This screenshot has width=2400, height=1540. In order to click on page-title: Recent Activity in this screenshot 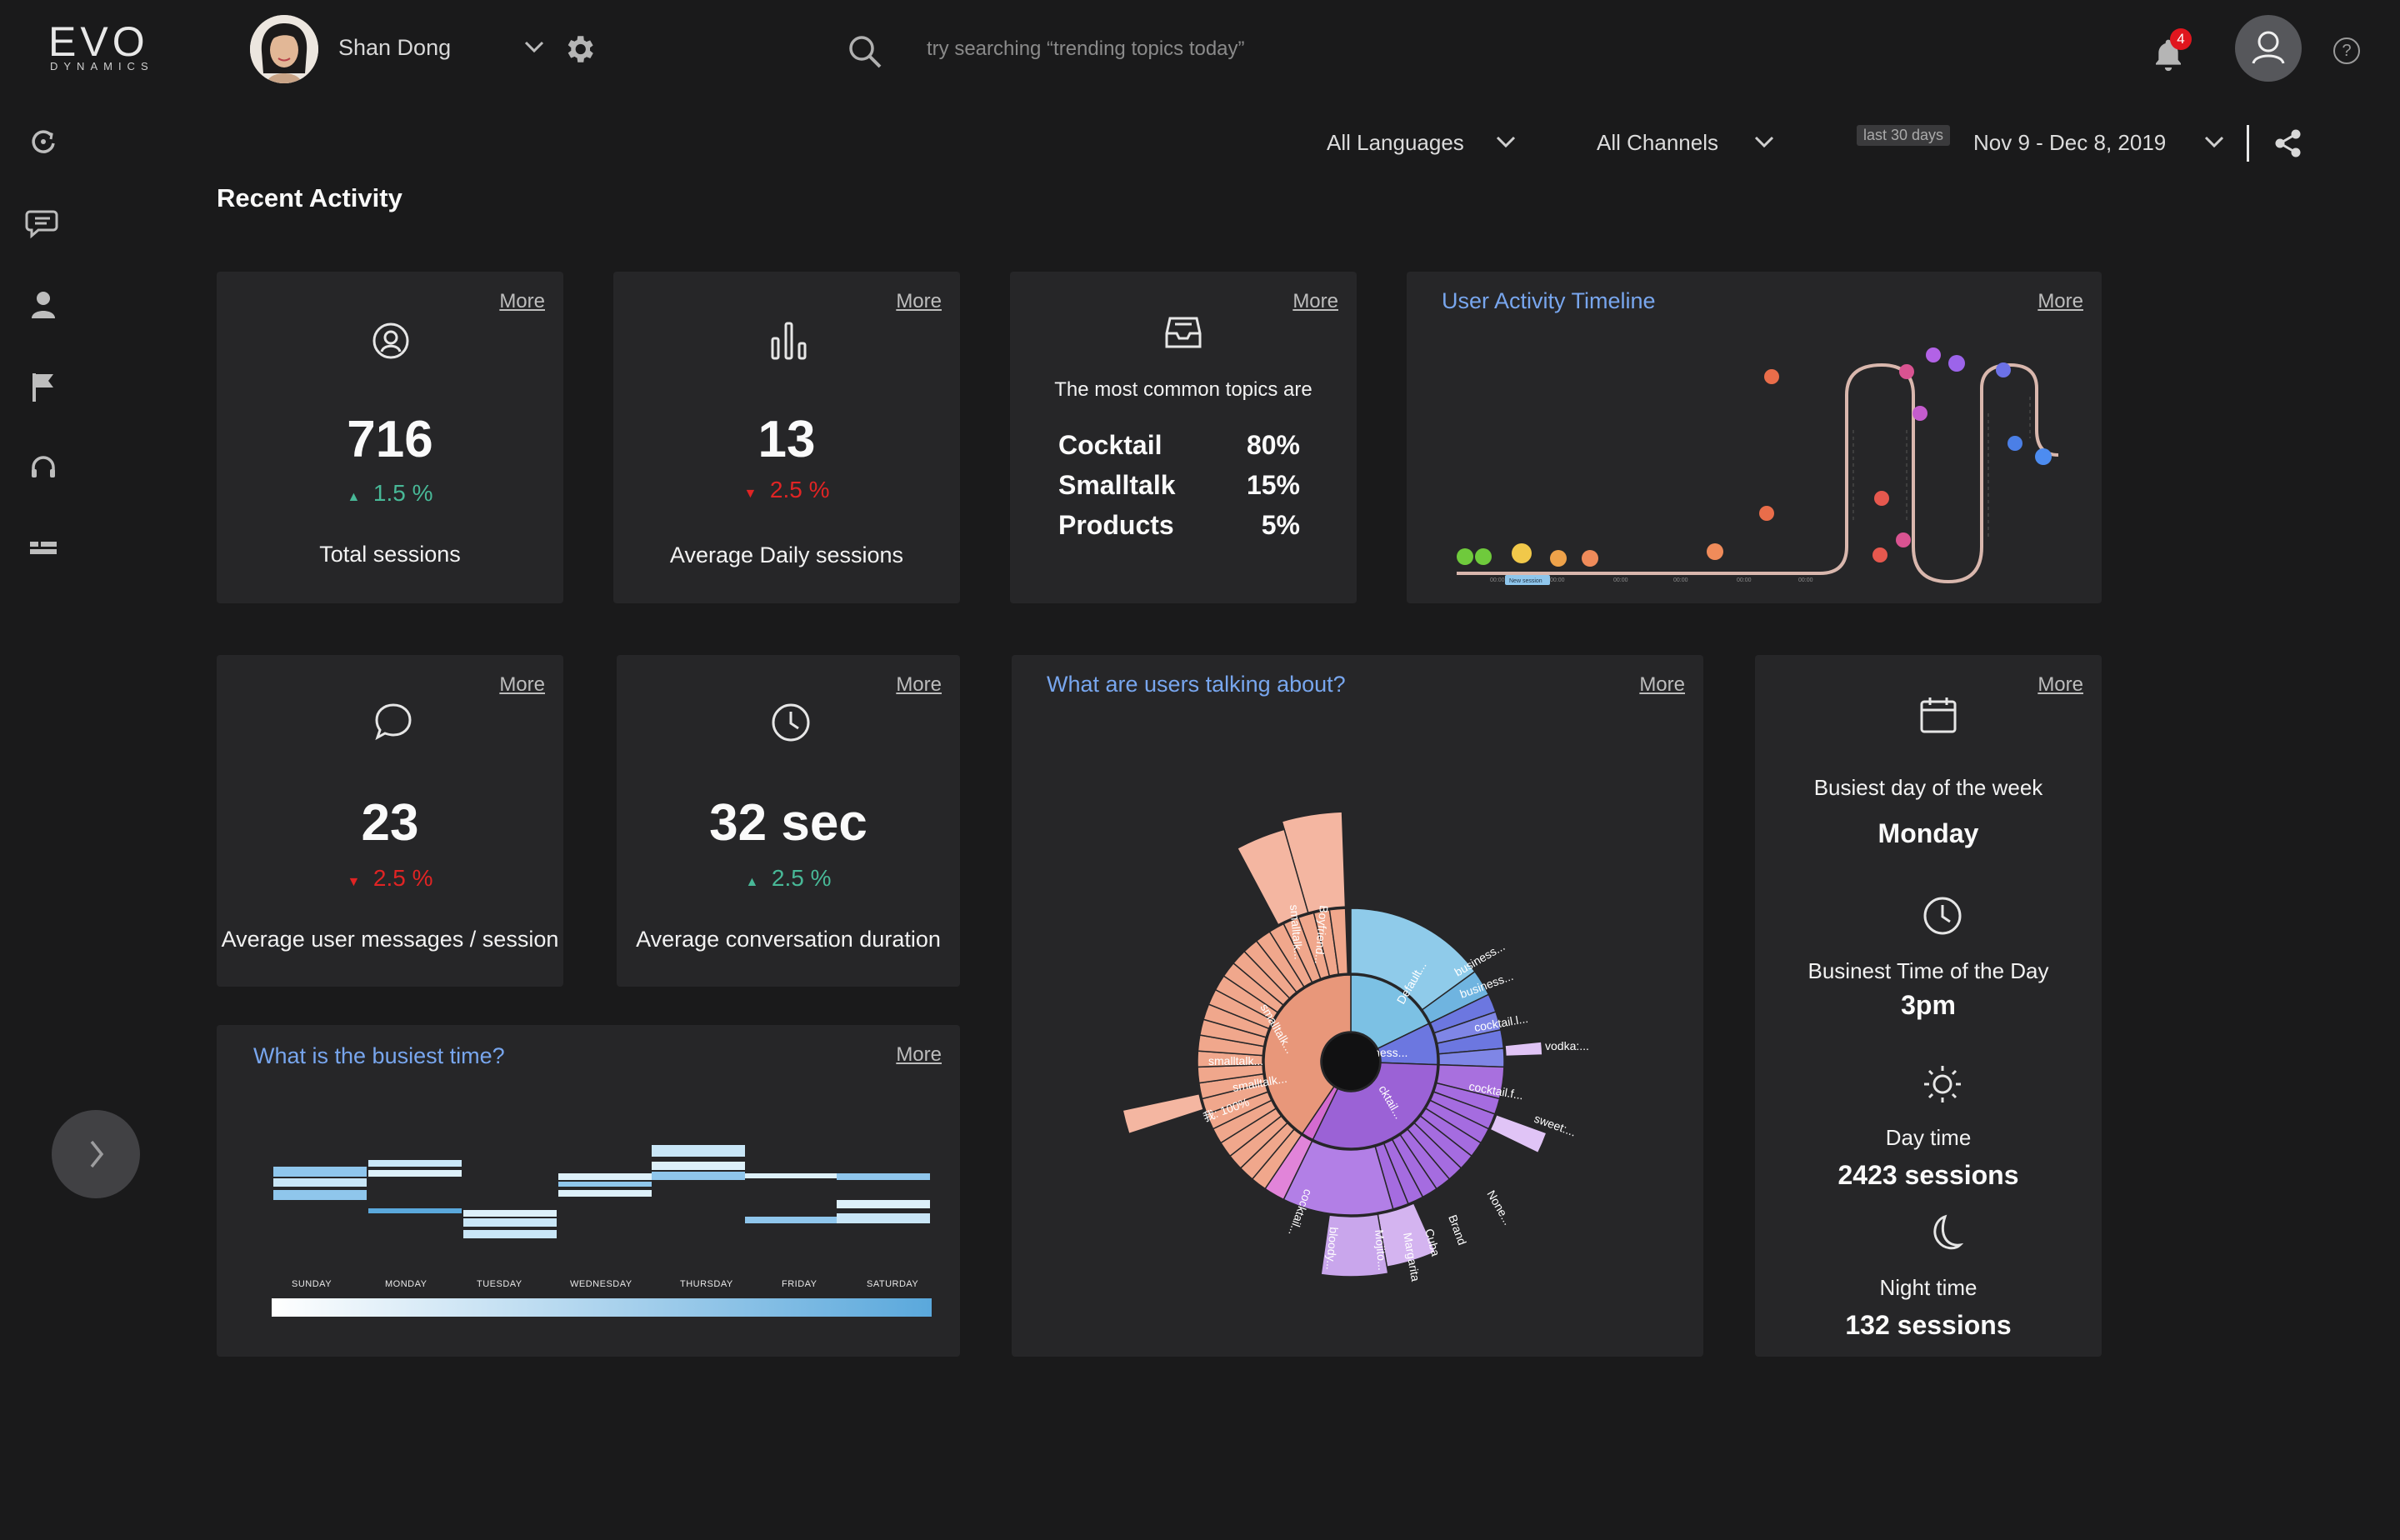, I will do `click(309, 197)`.